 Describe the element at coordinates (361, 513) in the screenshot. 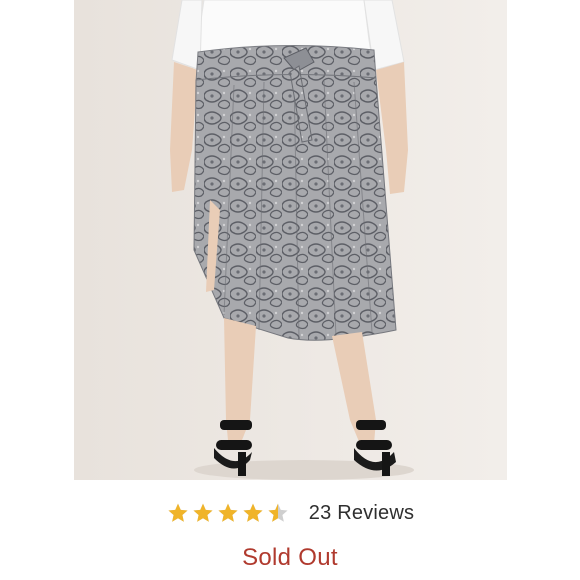

I see `reviews-count: 23 Reviews` at that location.